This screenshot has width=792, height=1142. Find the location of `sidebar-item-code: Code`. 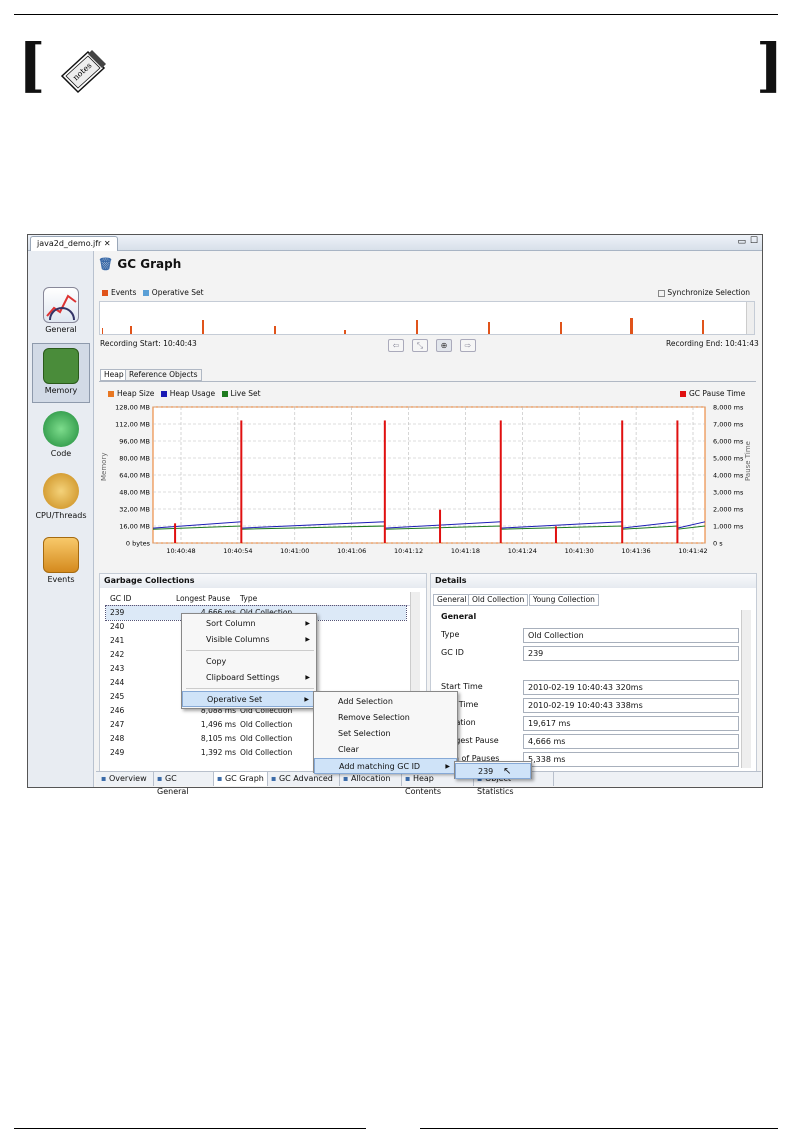

sidebar-item-code: Code is located at coordinates (61, 437).